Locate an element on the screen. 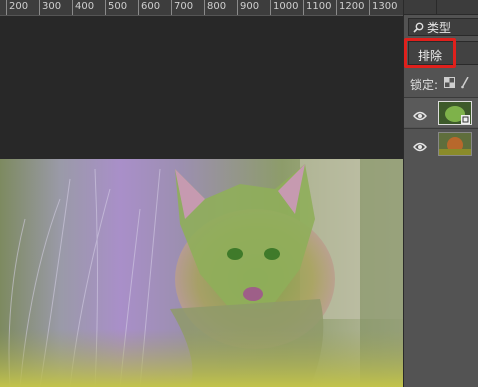  ruler-label: 200 is located at coordinates (17, 7).